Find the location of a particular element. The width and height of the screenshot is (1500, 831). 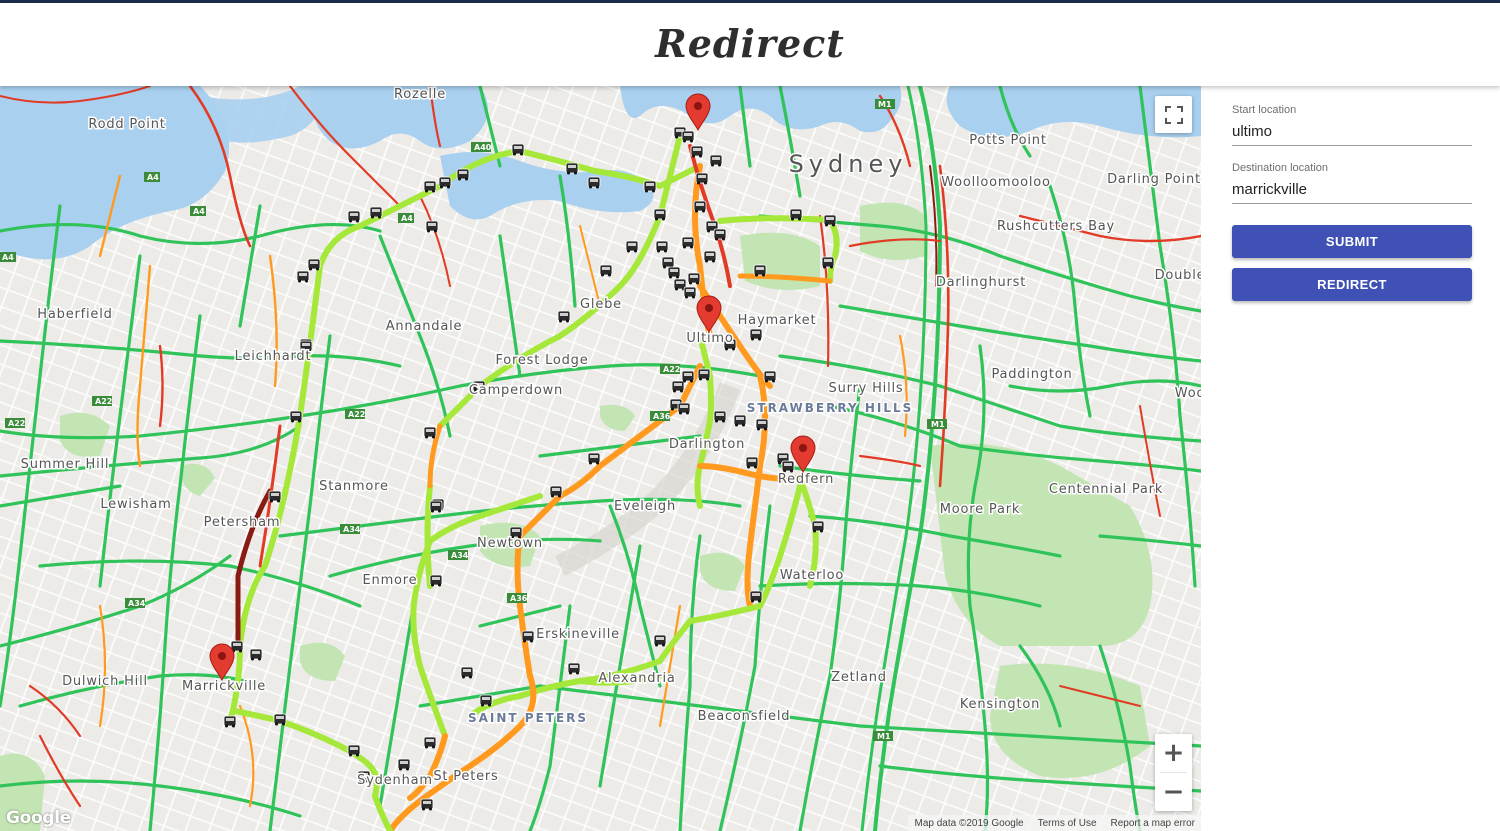

fullscreen-icon is located at coordinates (1173, 114).